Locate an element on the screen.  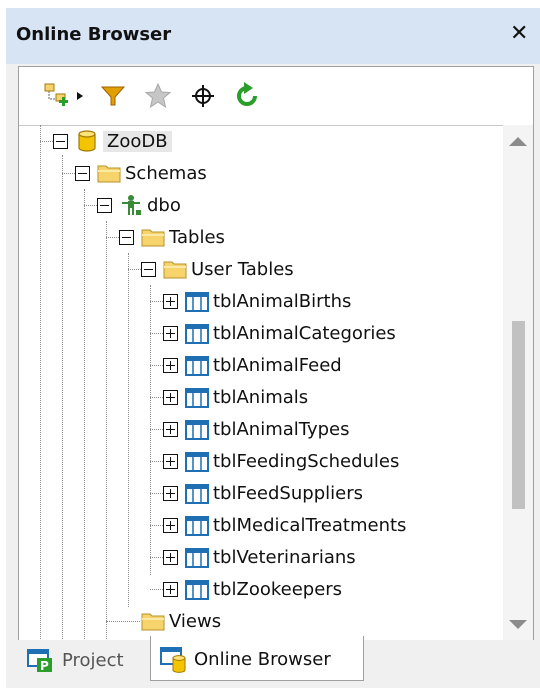
tab-project: P Project is located at coordinates (79, 660).